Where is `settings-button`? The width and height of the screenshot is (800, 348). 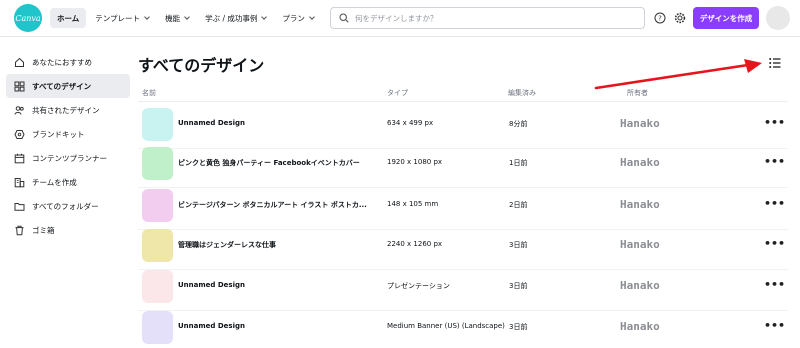
settings-button is located at coordinates (680, 18).